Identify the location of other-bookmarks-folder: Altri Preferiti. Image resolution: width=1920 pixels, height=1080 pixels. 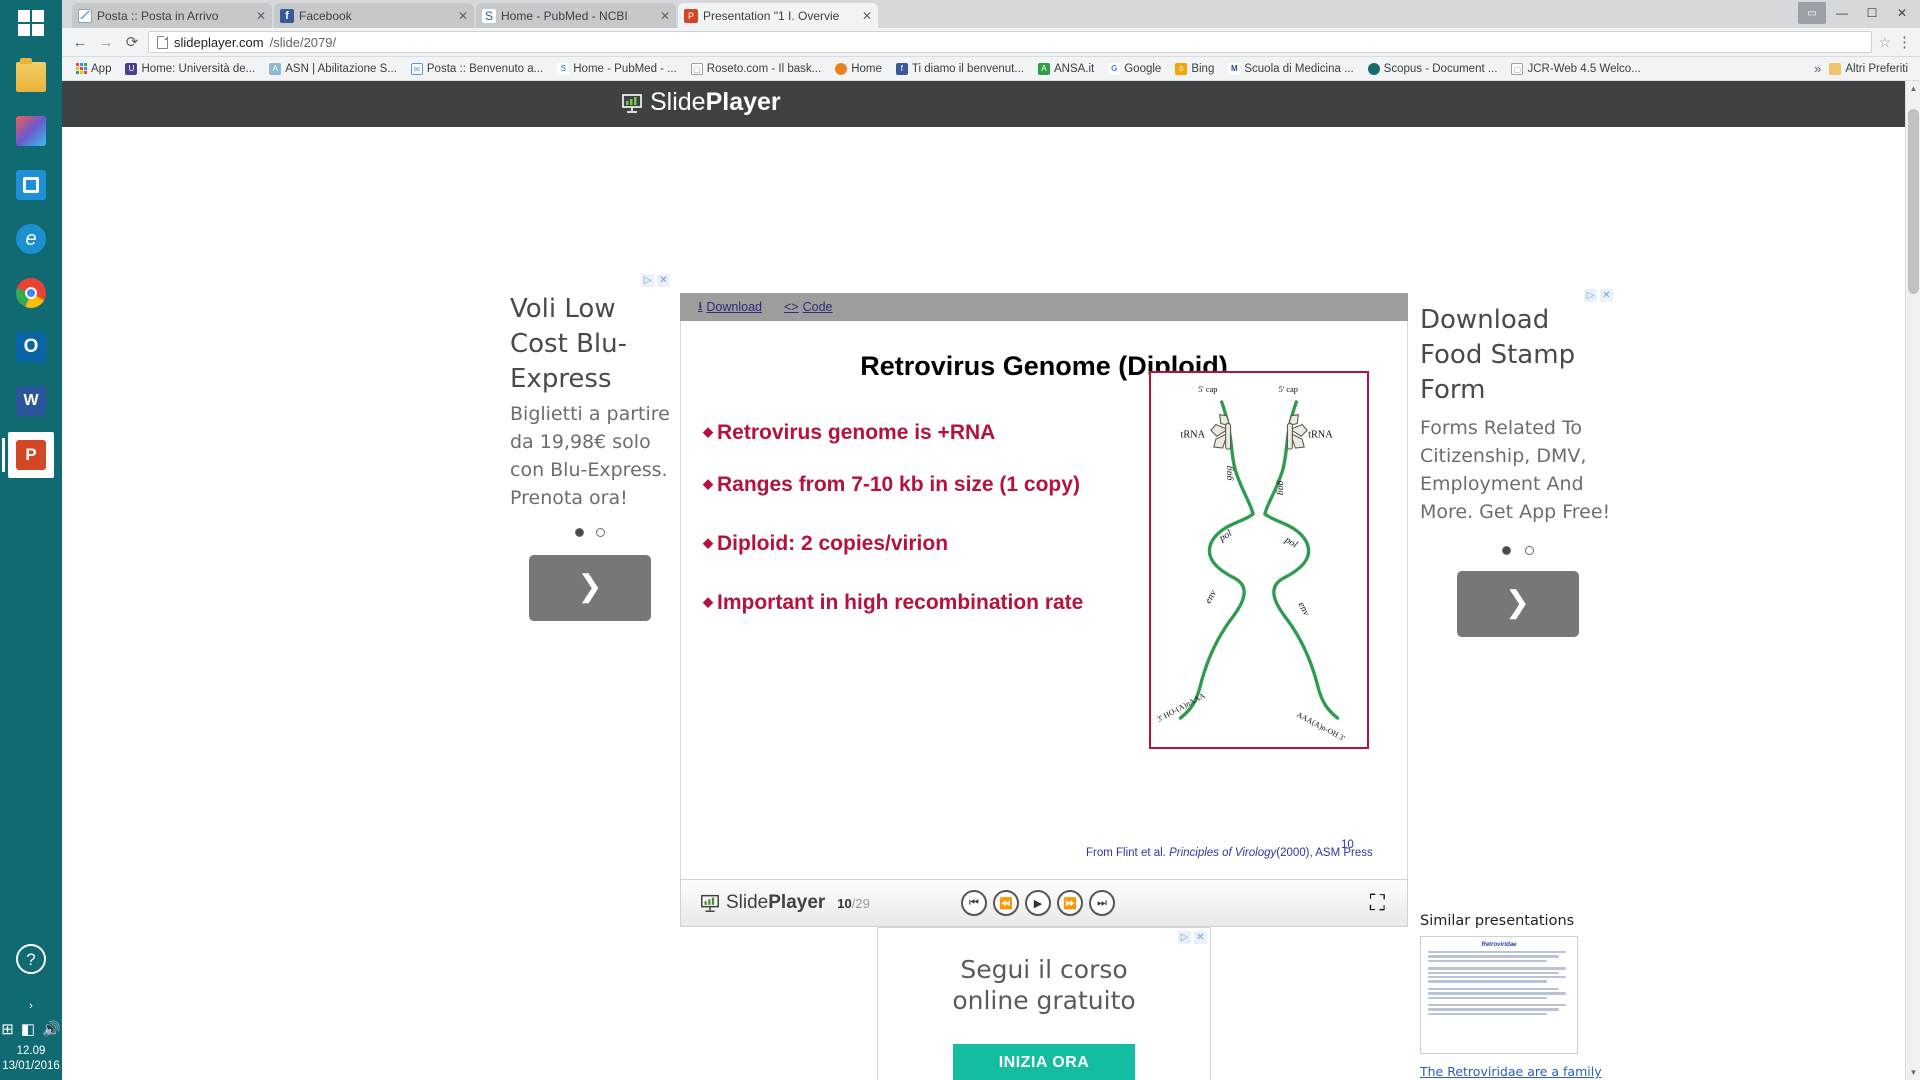
(1870, 68).